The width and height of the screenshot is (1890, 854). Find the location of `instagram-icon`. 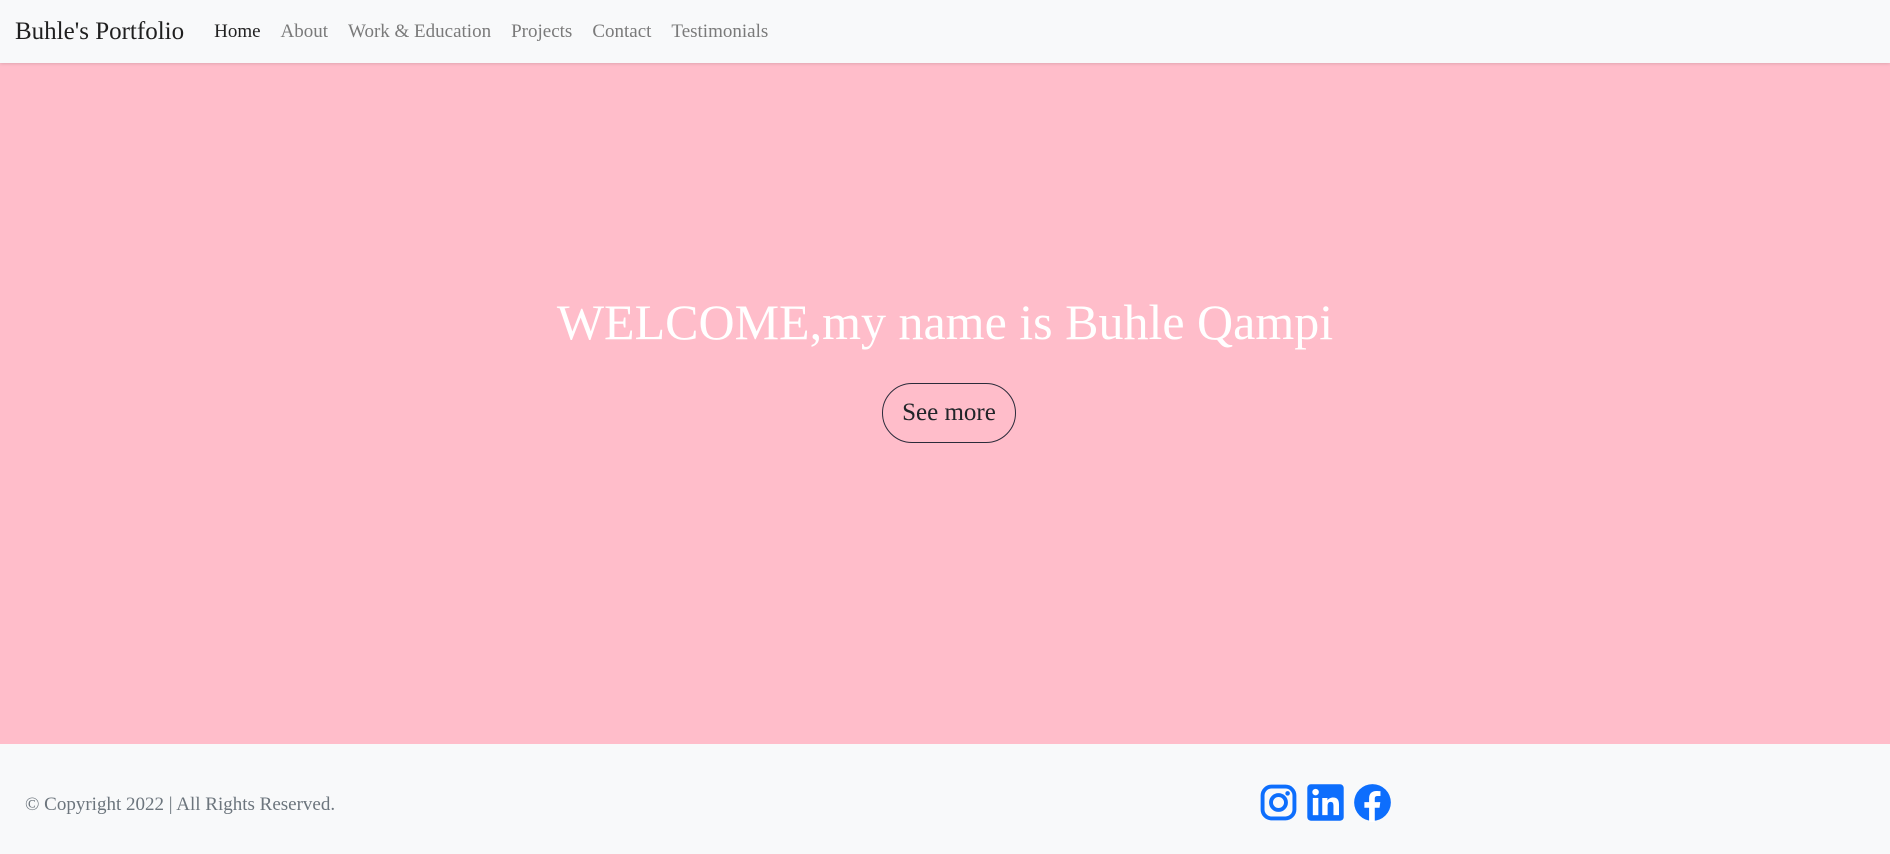

instagram-icon is located at coordinates (1278, 802).